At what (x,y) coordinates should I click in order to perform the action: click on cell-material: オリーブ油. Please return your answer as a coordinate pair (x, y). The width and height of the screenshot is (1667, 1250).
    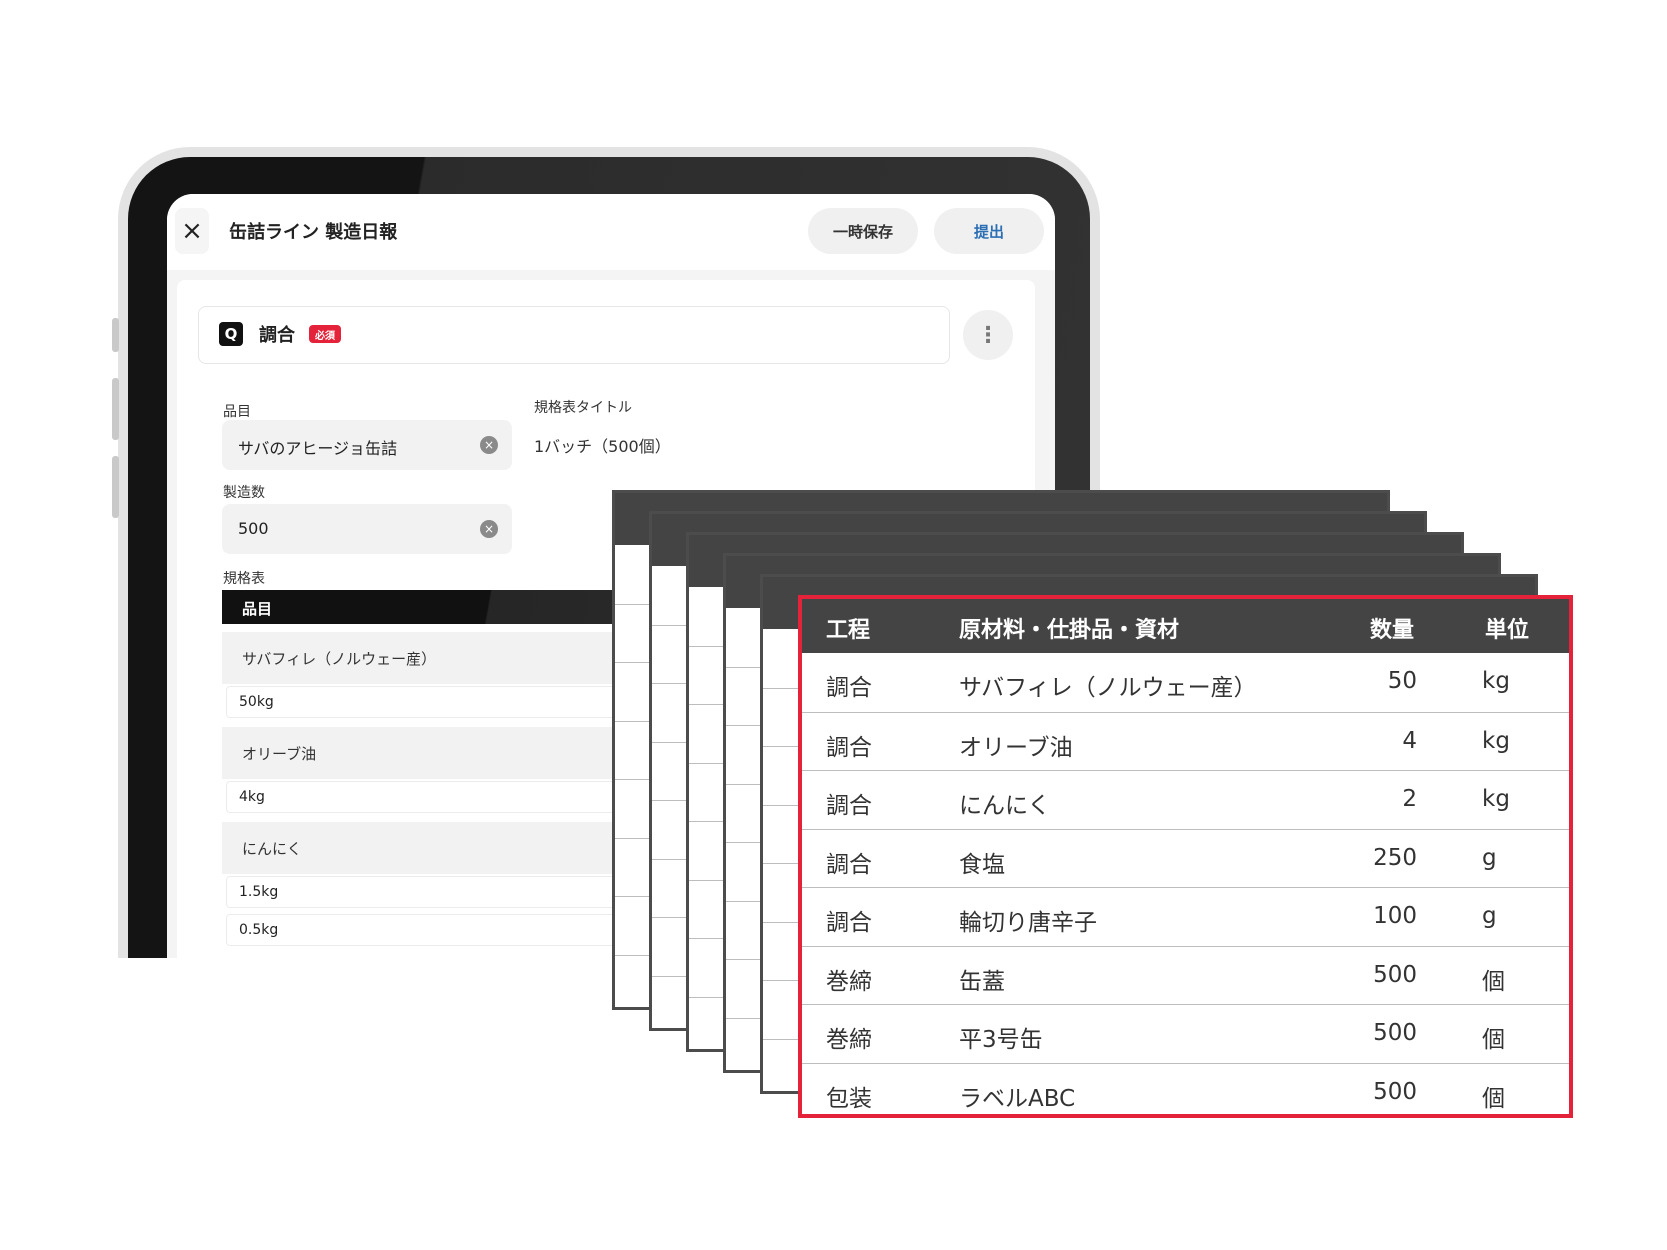
    Looking at the image, I should click on (1016, 747).